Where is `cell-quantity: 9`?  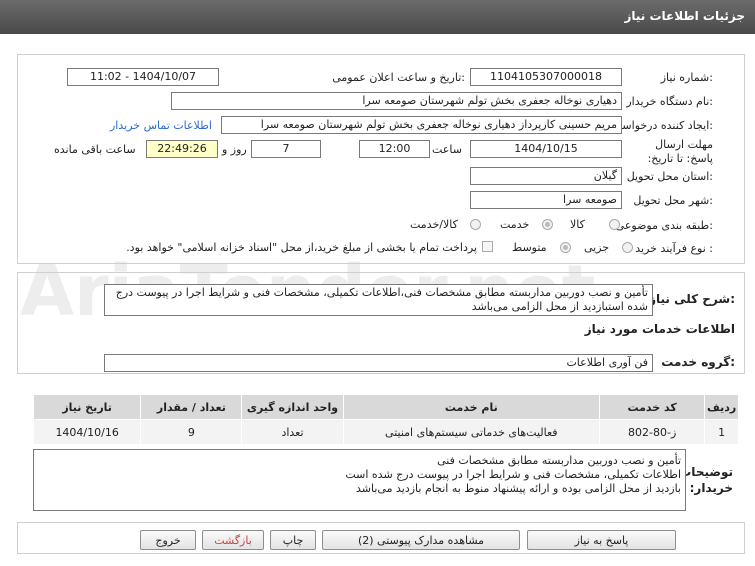 cell-quantity: 9 is located at coordinates (191, 432).